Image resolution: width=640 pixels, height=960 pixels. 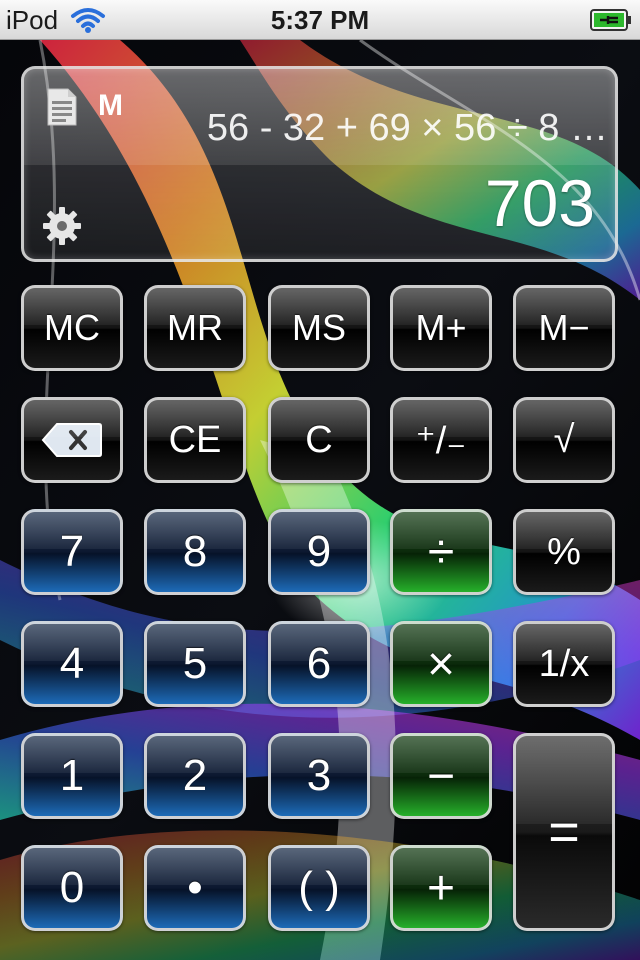 I want to click on equals-label: =, so click(x=564, y=832).